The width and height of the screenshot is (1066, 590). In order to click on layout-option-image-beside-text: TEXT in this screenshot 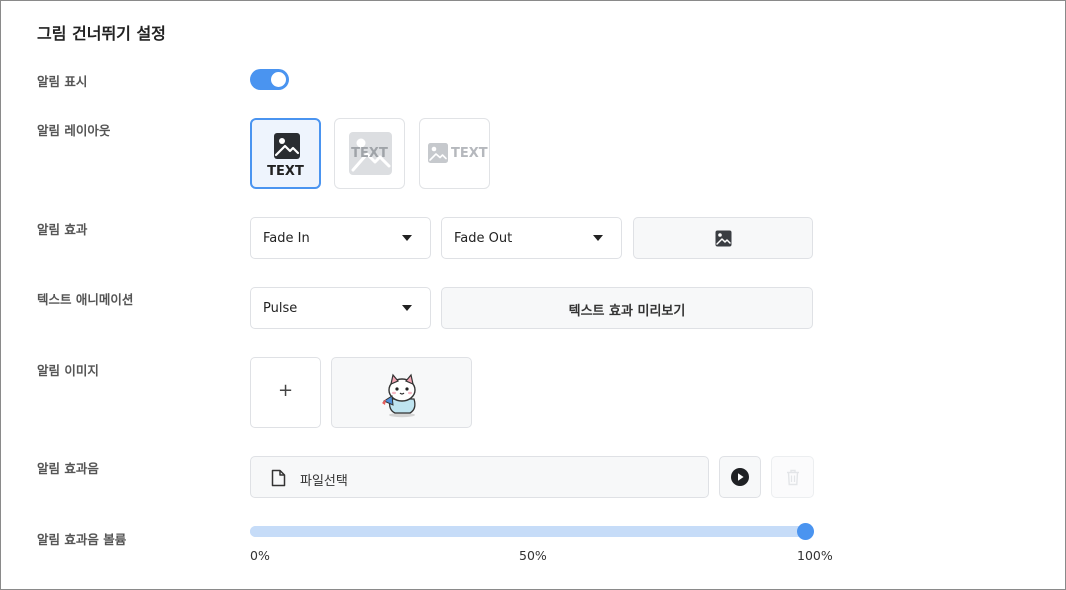, I will do `click(454, 153)`.